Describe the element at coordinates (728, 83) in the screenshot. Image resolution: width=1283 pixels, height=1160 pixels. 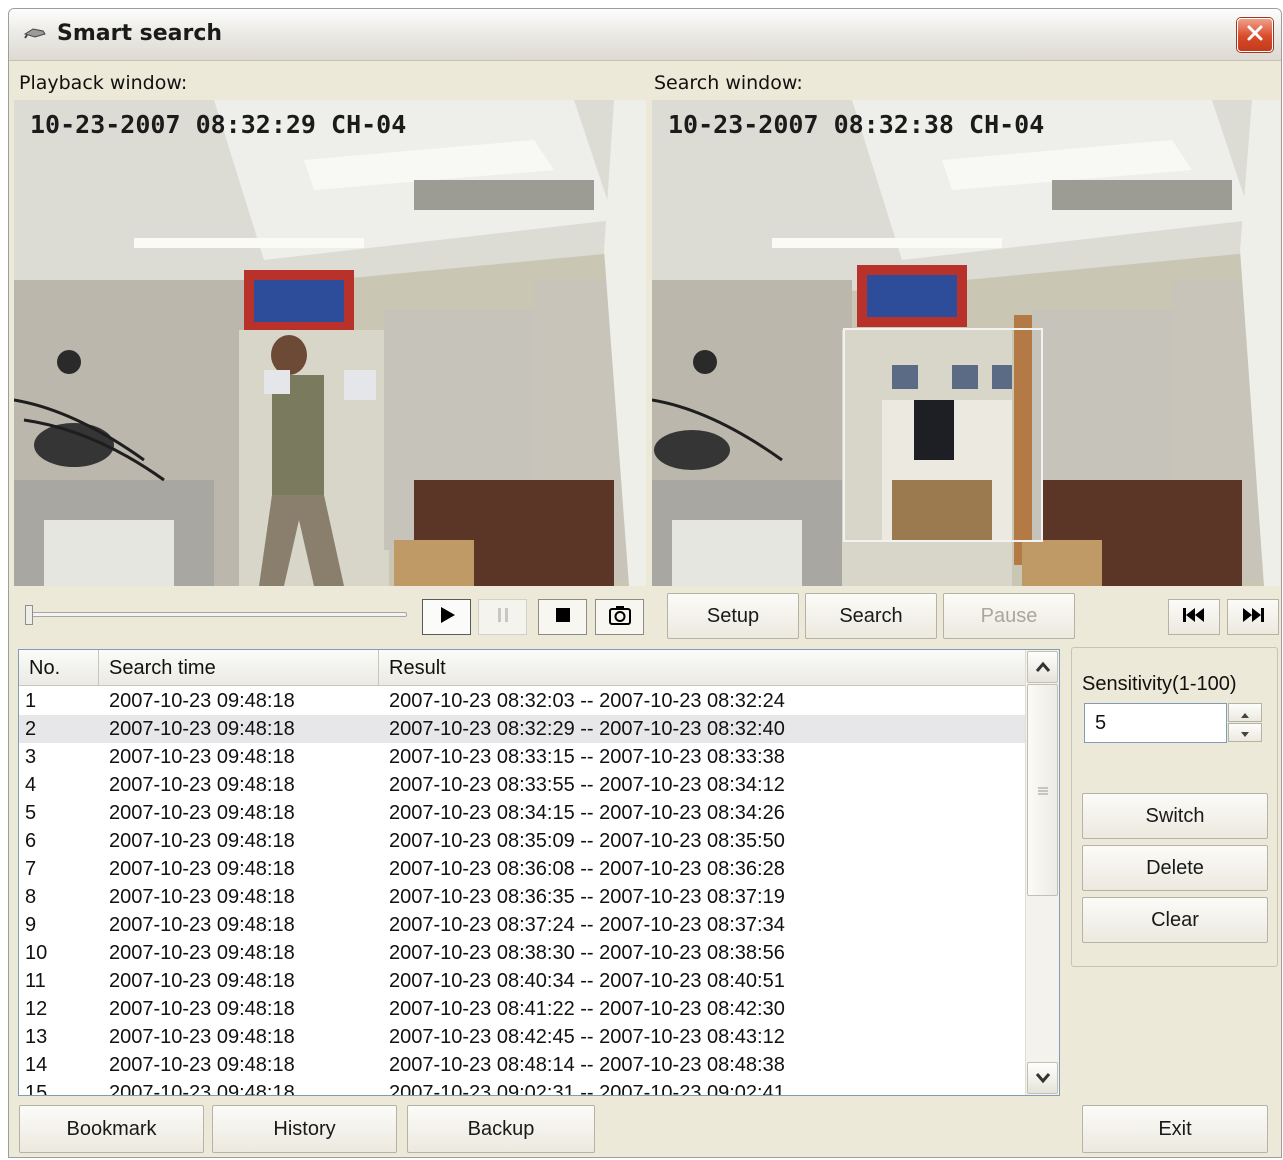
I see `search-window-label: Search window:` at that location.